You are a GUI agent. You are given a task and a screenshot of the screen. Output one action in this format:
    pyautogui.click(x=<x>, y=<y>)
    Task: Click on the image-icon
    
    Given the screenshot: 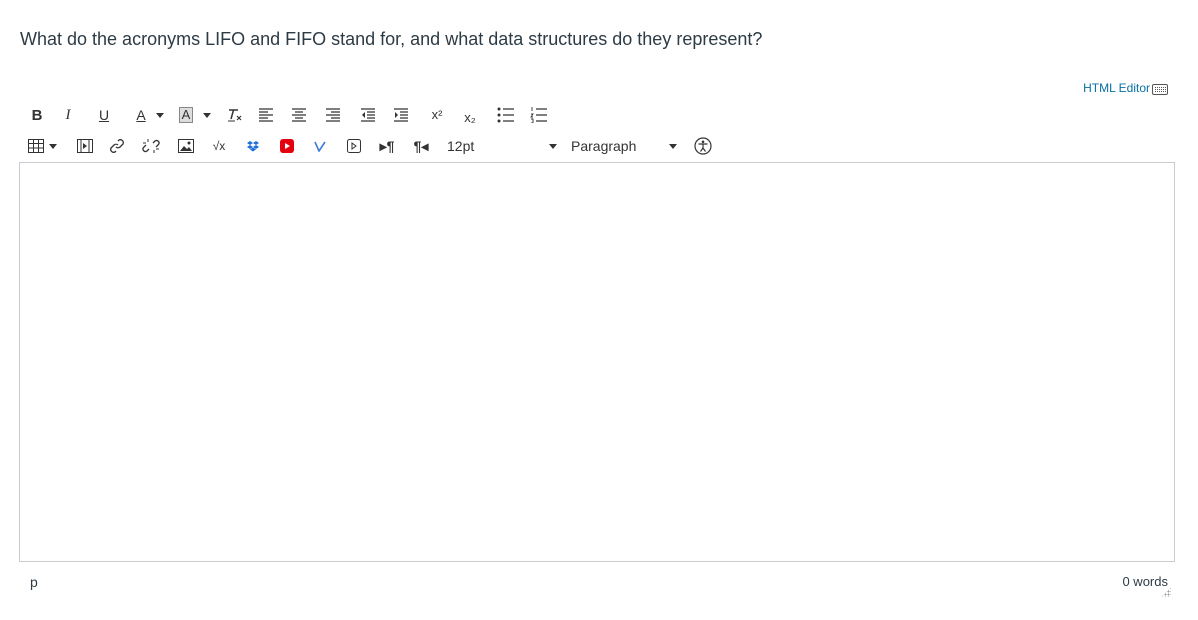 What is the action you would take?
    pyautogui.click(x=186, y=146)
    